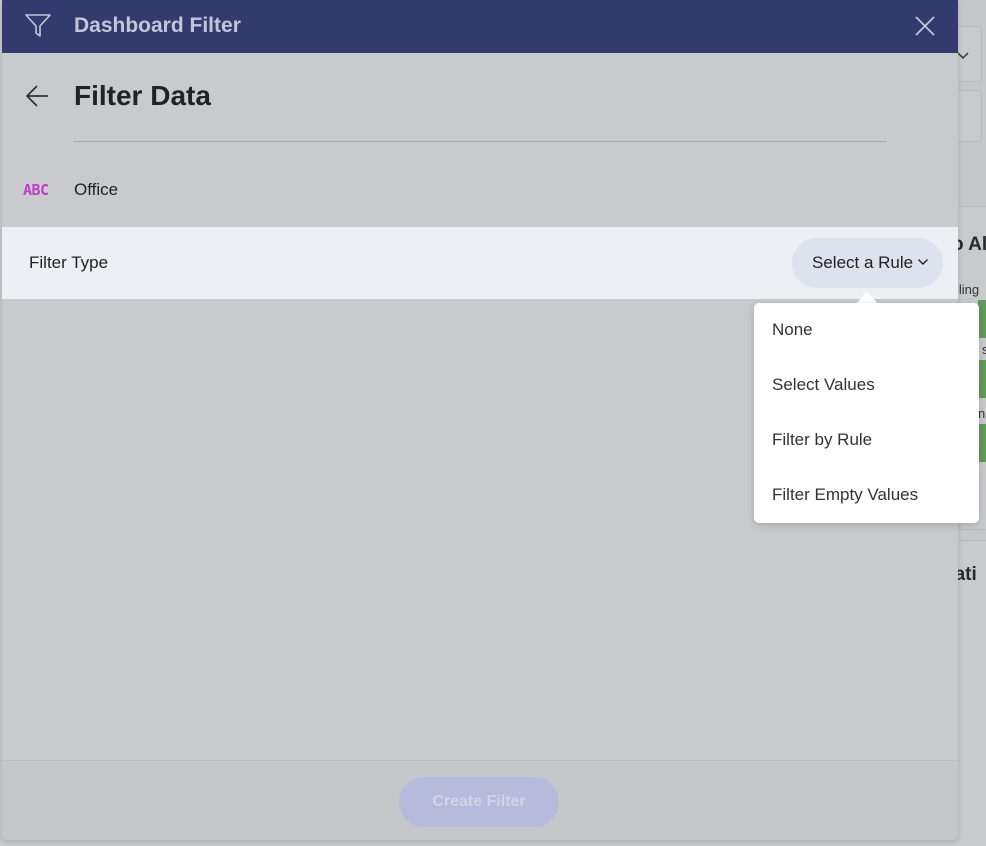 The height and width of the screenshot is (846, 986). What do you see at coordinates (480, 26) in the screenshot?
I see `dialog-header: Dashboard Filter` at bounding box center [480, 26].